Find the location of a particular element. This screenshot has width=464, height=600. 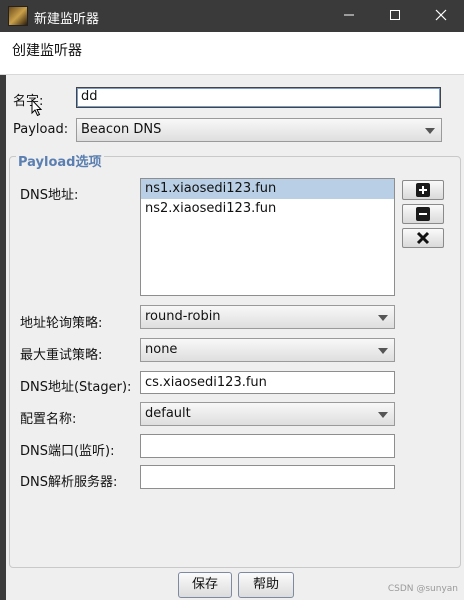

minus-icon is located at coordinates (423, 214).